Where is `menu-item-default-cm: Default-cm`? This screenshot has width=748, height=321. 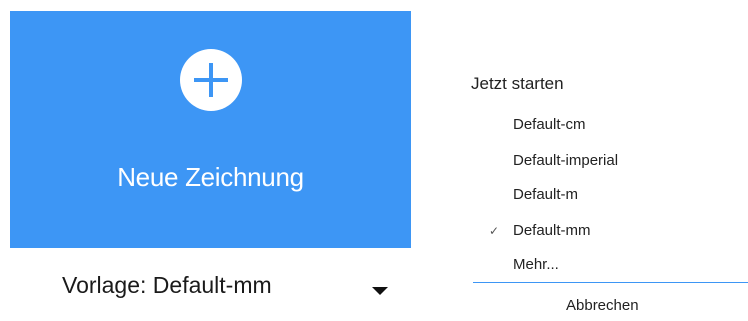 menu-item-default-cm: Default-cm is located at coordinates (607, 126).